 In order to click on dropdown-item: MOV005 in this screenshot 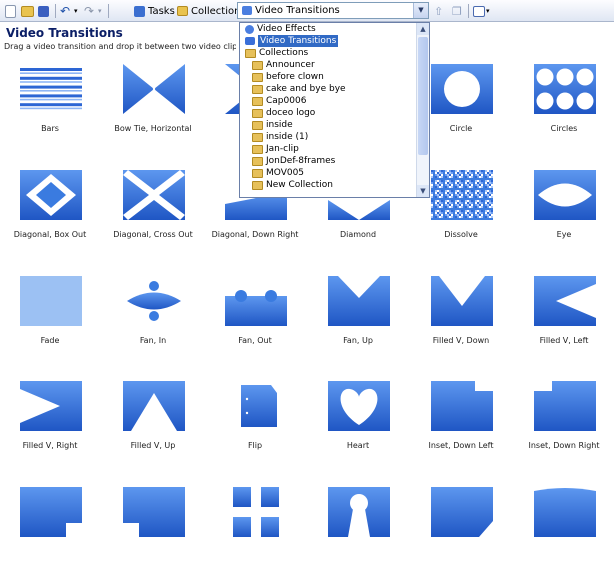, I will do `click(334, 173)`.